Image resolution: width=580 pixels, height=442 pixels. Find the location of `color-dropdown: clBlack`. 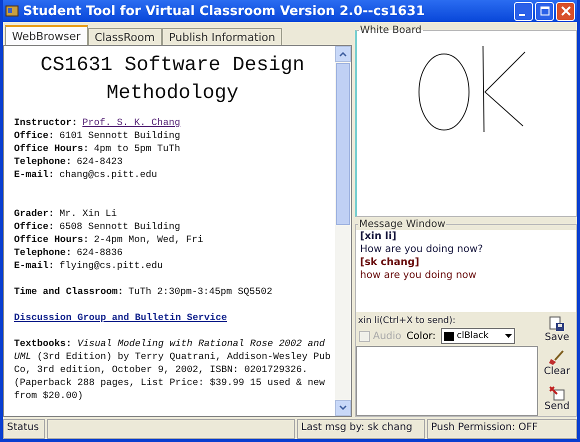

color-dropdown: clBlack is located at coordinates (477, 336).